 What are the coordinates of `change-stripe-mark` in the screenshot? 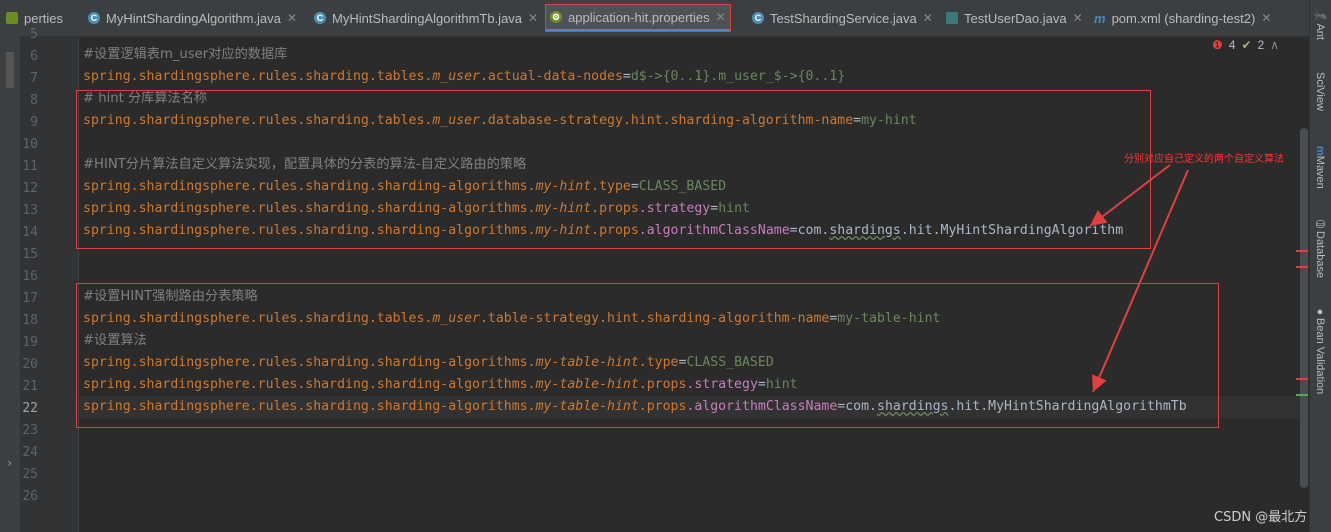 It's located at (1302, 395).